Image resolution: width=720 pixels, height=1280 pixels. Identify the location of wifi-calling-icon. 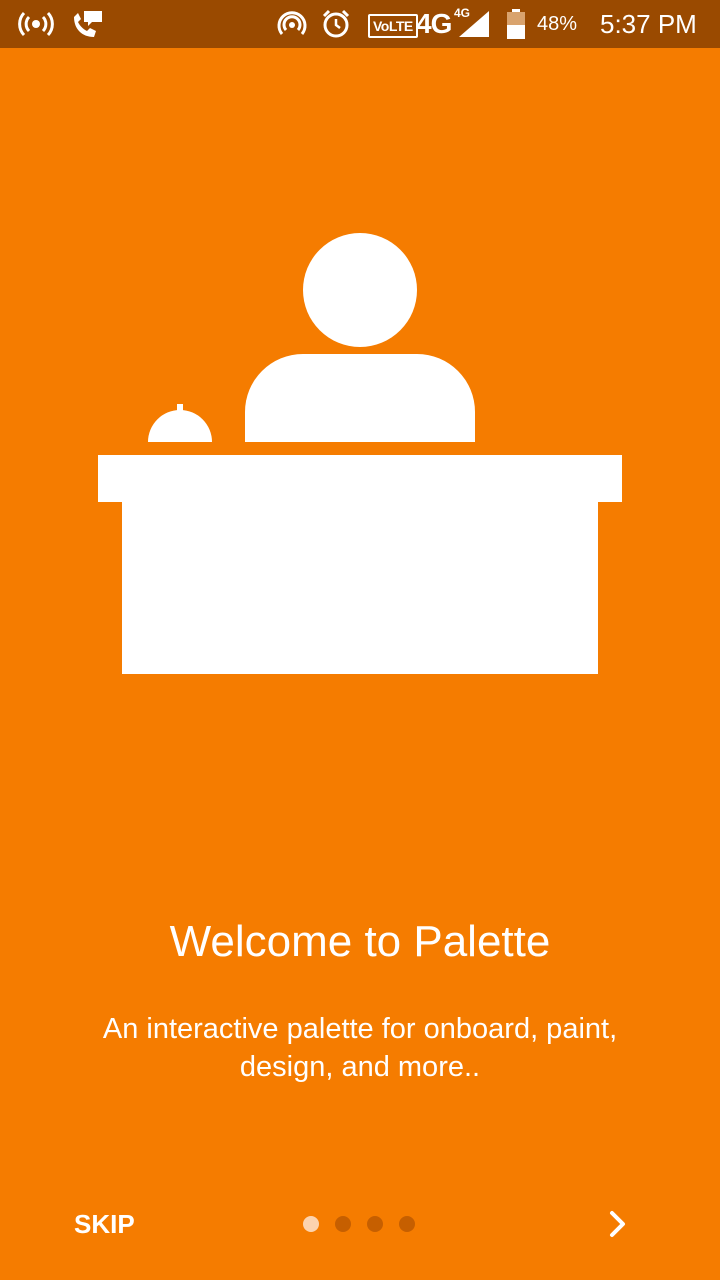
(86, 24).